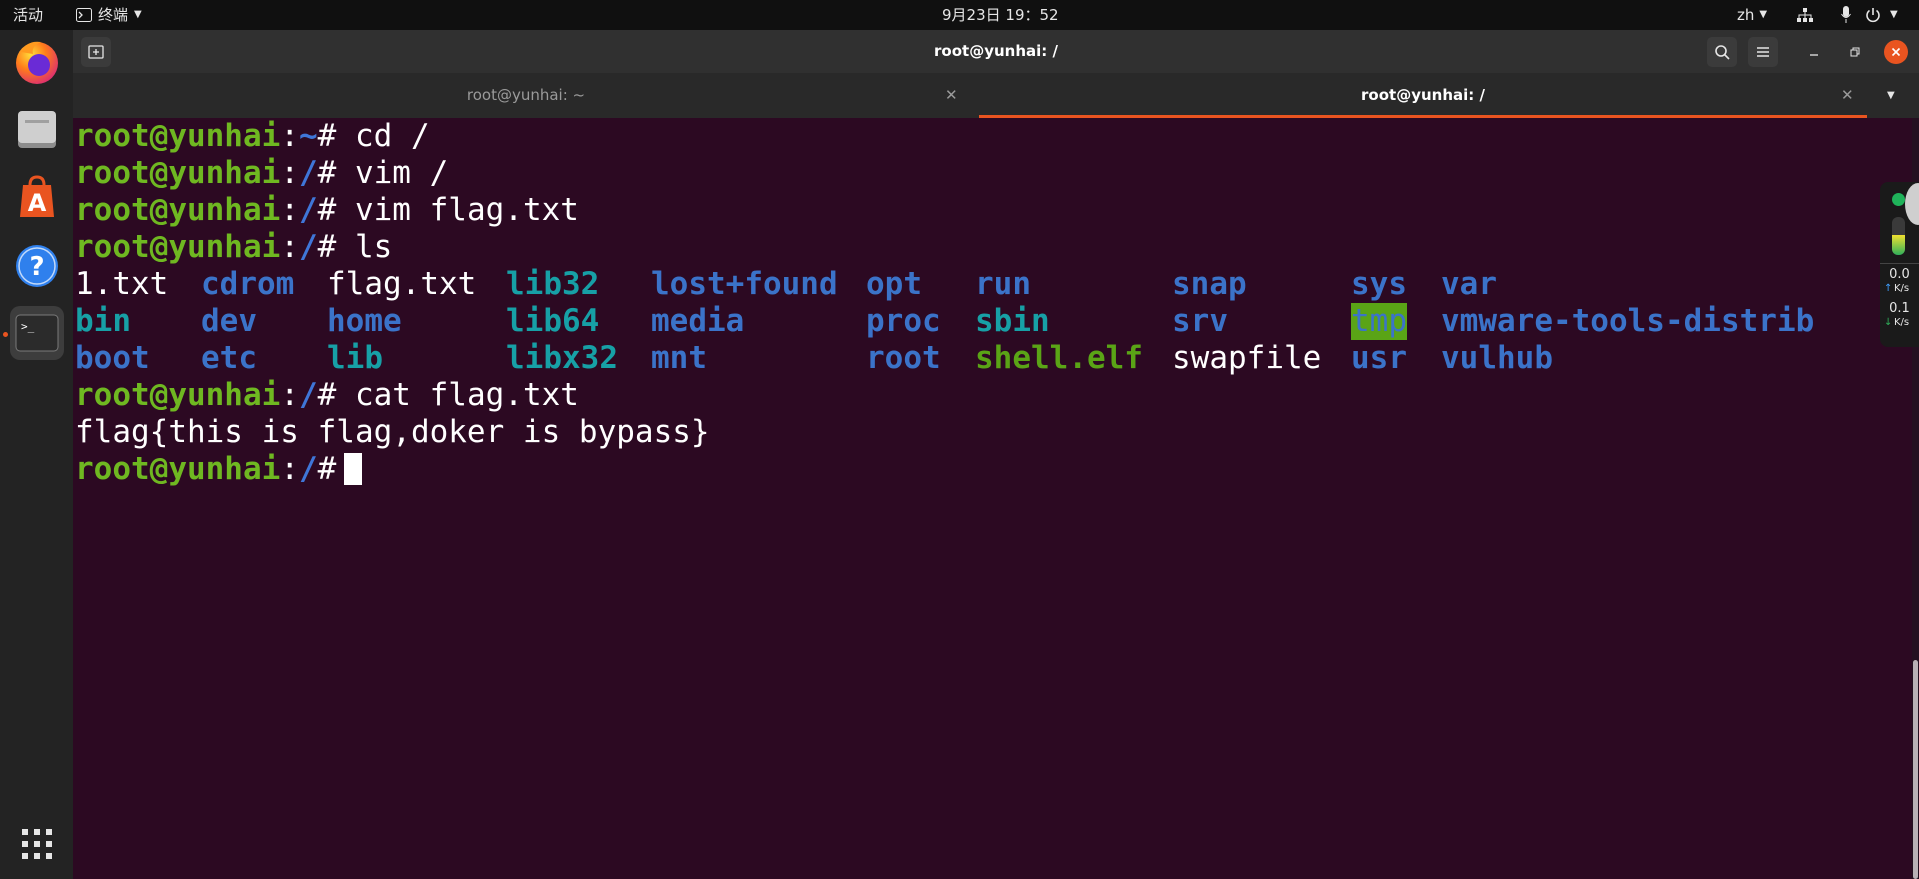 This screenshot has height=879, width=1919. What do you see at coordinates (1814, 52) in the screenshot?
I see `minimize-button` at bounding box center [1814, 52].